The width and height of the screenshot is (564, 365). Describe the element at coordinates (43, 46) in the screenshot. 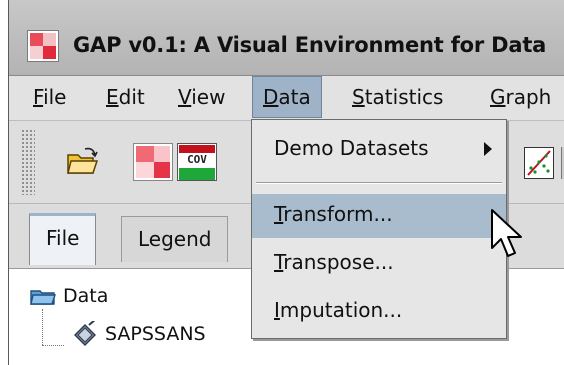

I see `app-logo-icon` at that location.